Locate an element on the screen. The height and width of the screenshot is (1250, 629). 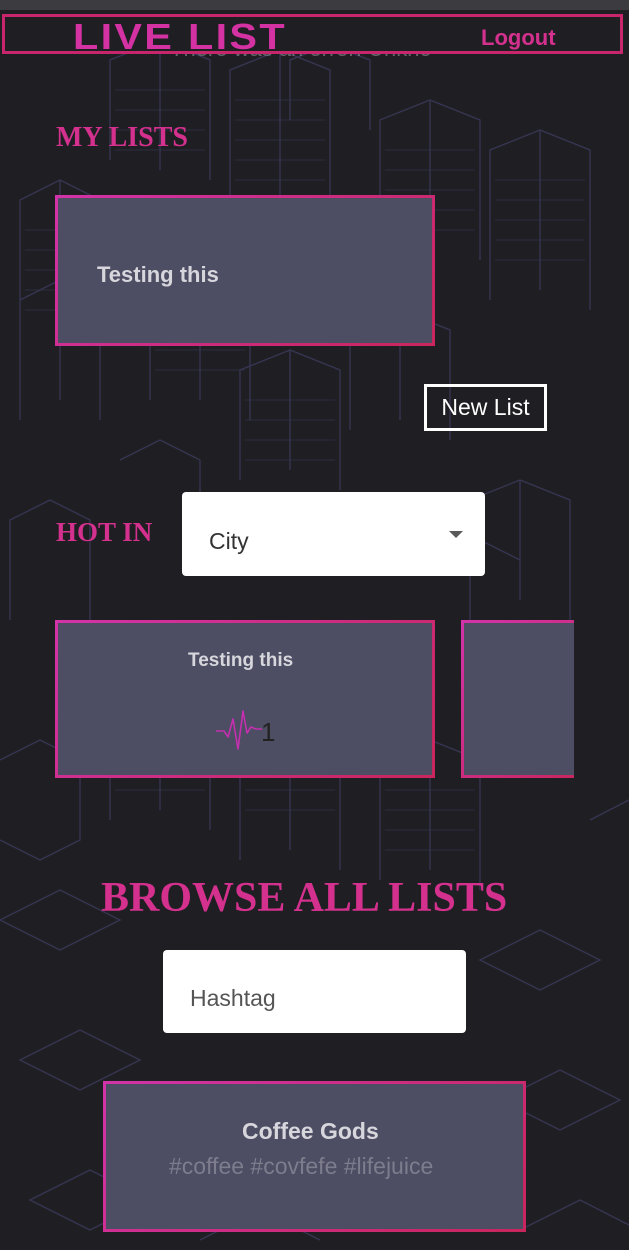
browse-list-card: Coffee Gods #coffee #covfefe #lifejuice is located at coordinates (314, 1156).